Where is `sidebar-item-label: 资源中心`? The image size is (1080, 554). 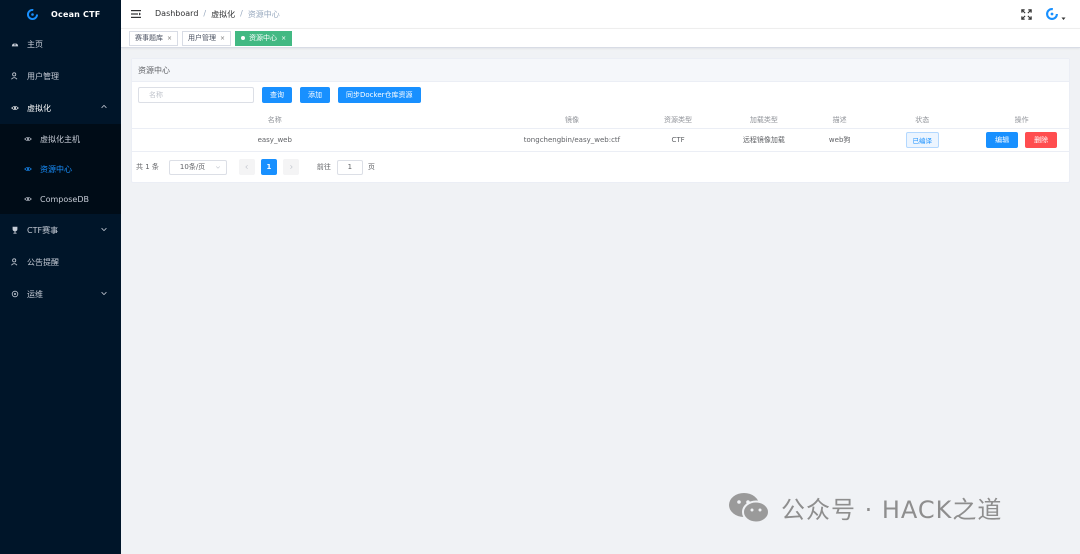
sidebar-item-label: 资源中心 is located at coordinates (56, 169).